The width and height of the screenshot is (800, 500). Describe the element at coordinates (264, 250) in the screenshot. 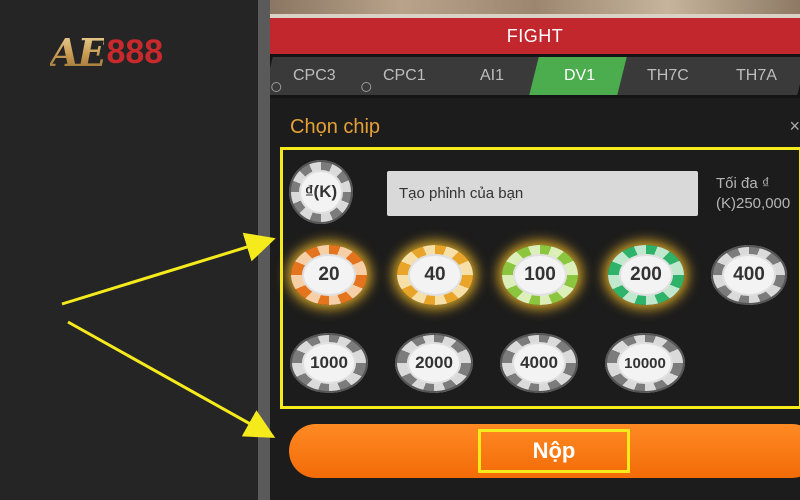

I see `panel-divider` at that location.